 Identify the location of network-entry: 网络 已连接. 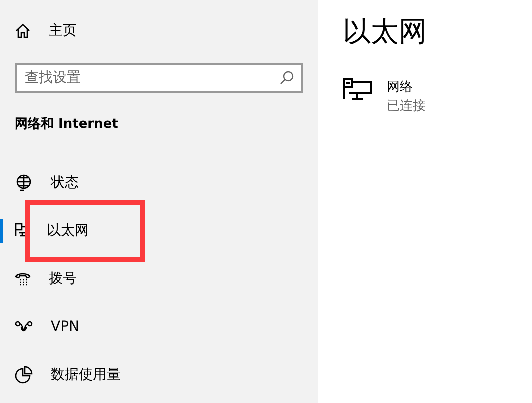
(385, 97).